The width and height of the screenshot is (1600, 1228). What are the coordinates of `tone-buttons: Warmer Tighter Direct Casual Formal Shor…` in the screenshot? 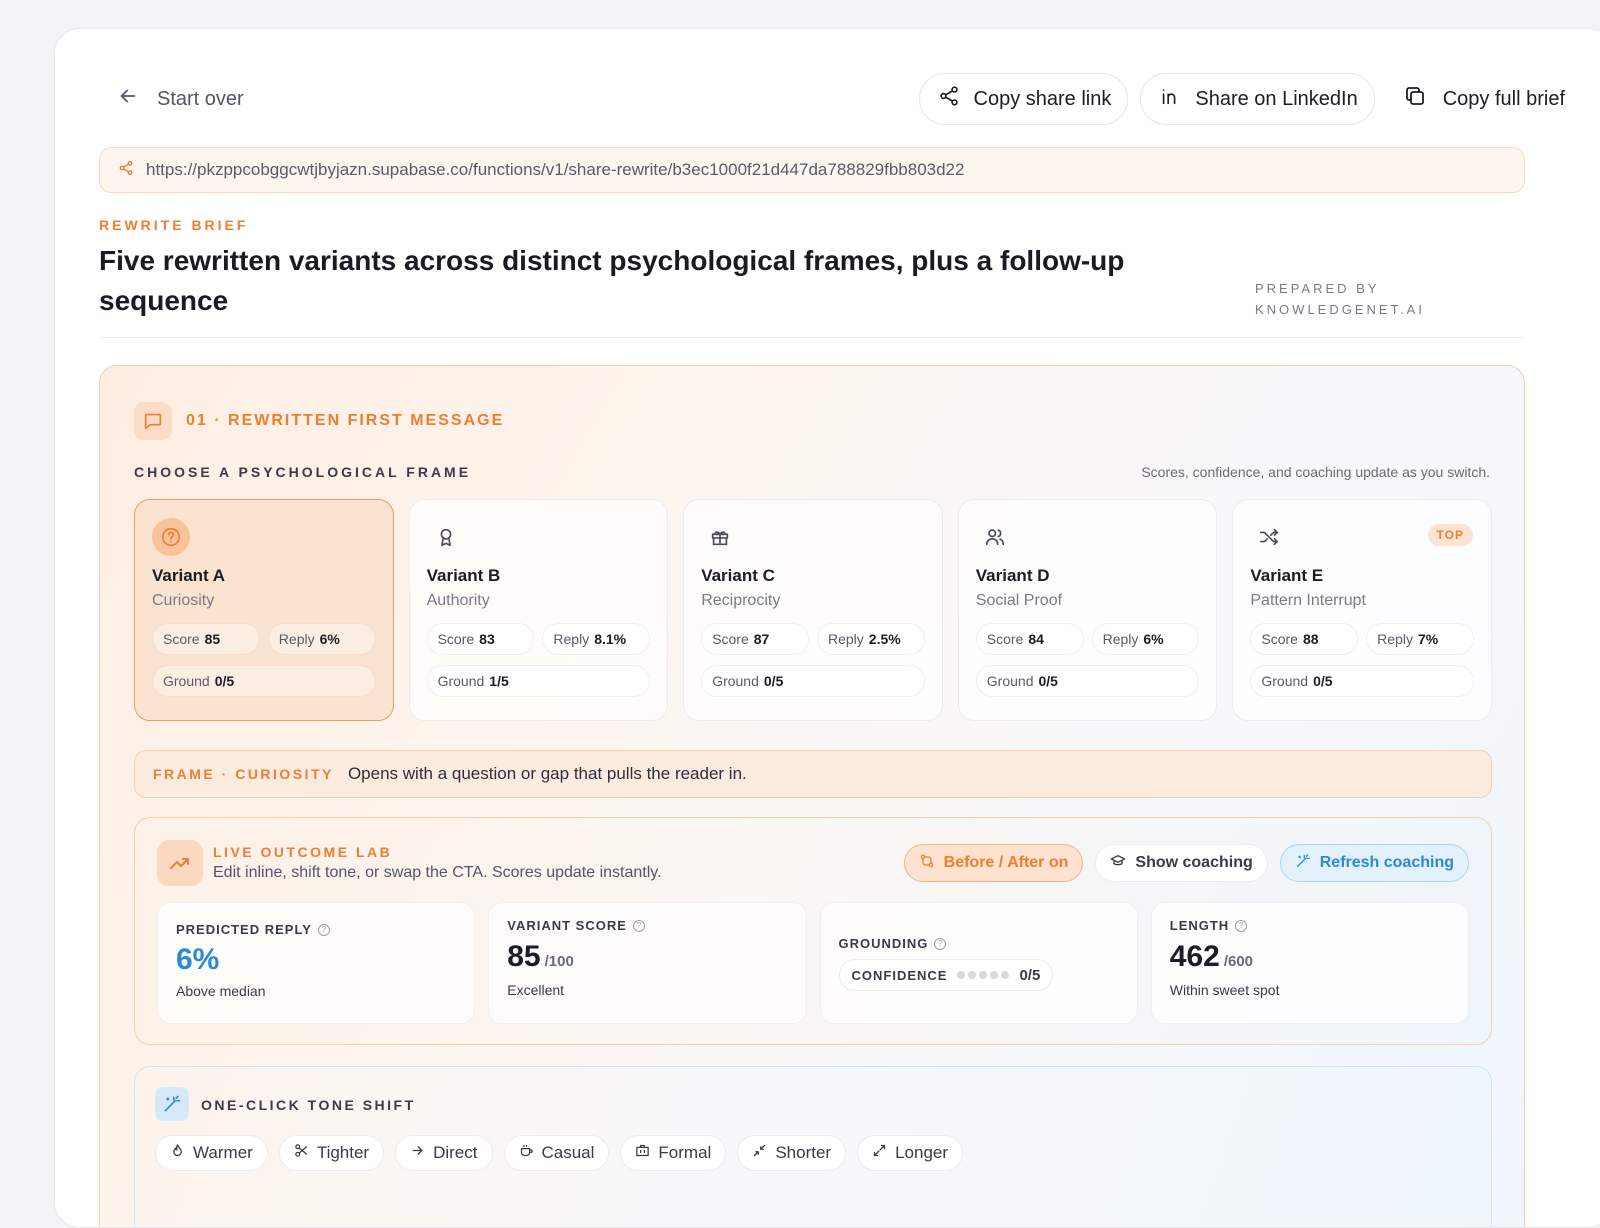 It's located at (559, 1153).